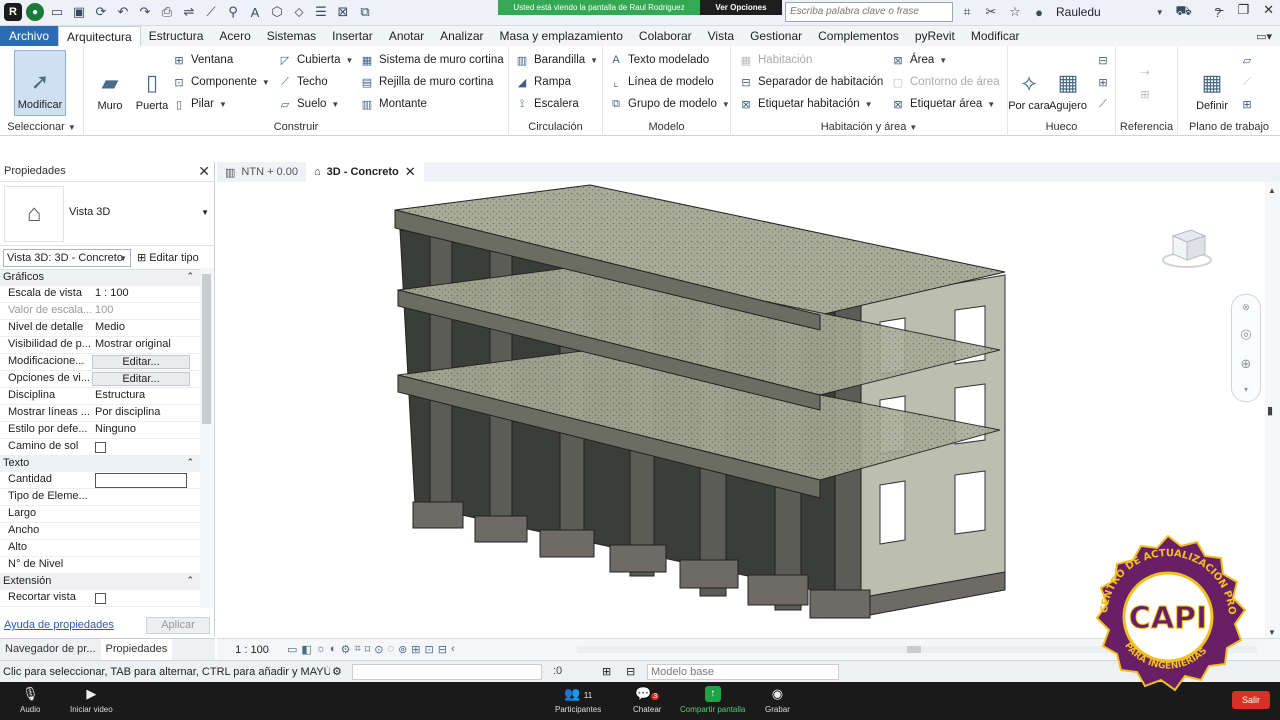 The height and width of the screenshot is (720, 1280). I want to click on instance-dropdown: Vista 3D: 3D - Concreto ▼, so click(67, 257).